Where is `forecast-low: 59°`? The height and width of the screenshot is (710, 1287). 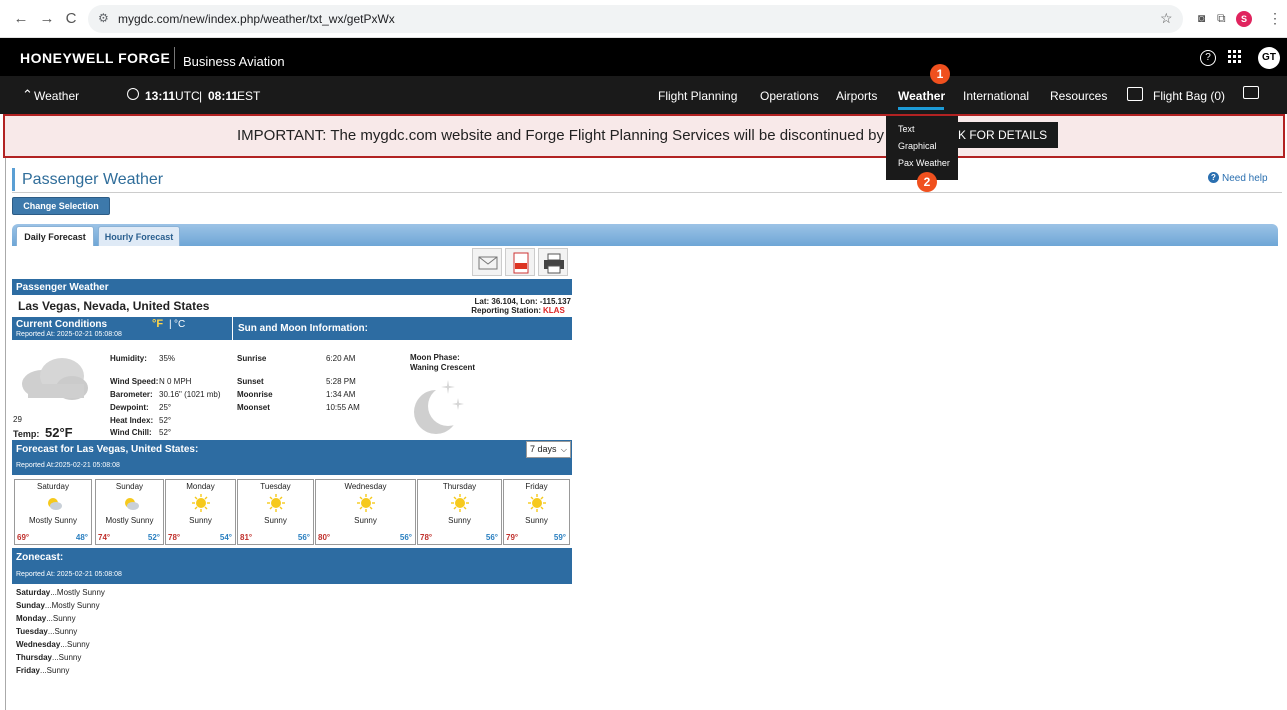
forecast-low: 59° is located at coordinates (559, 537).